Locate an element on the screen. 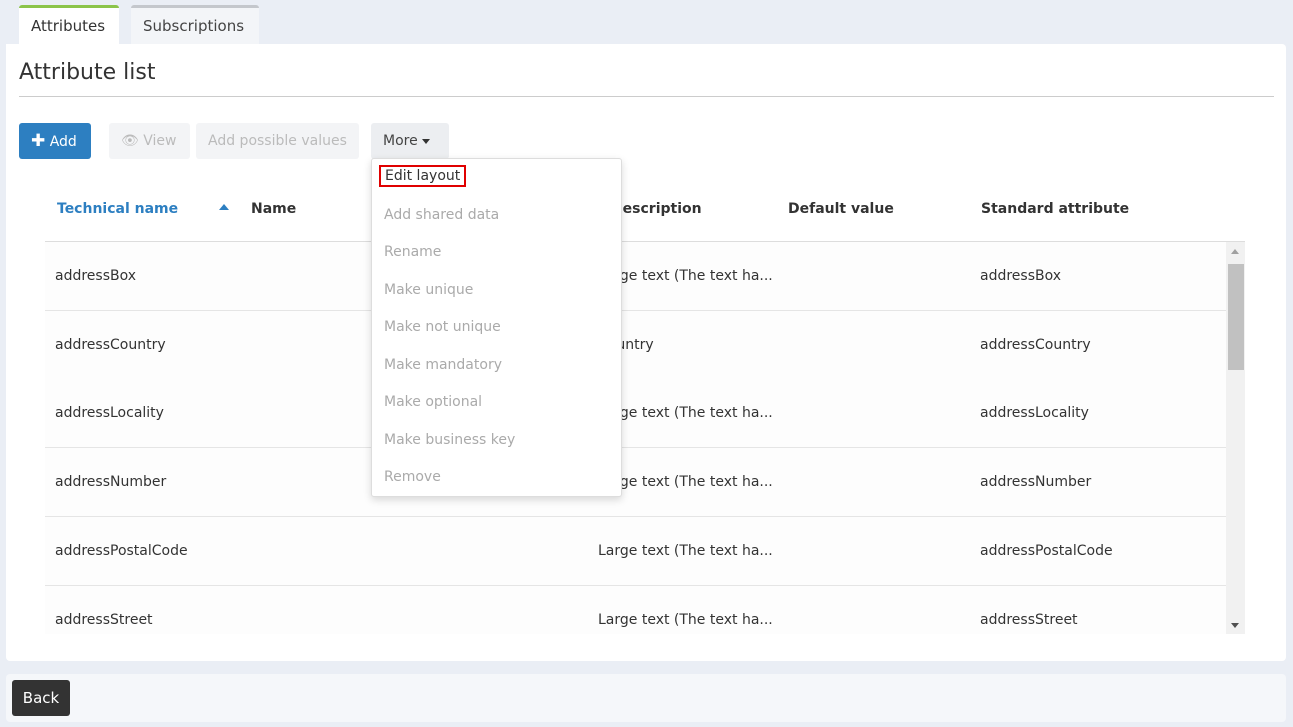  technical-name-cell: addressStreet is located at coordinates (104, 619).